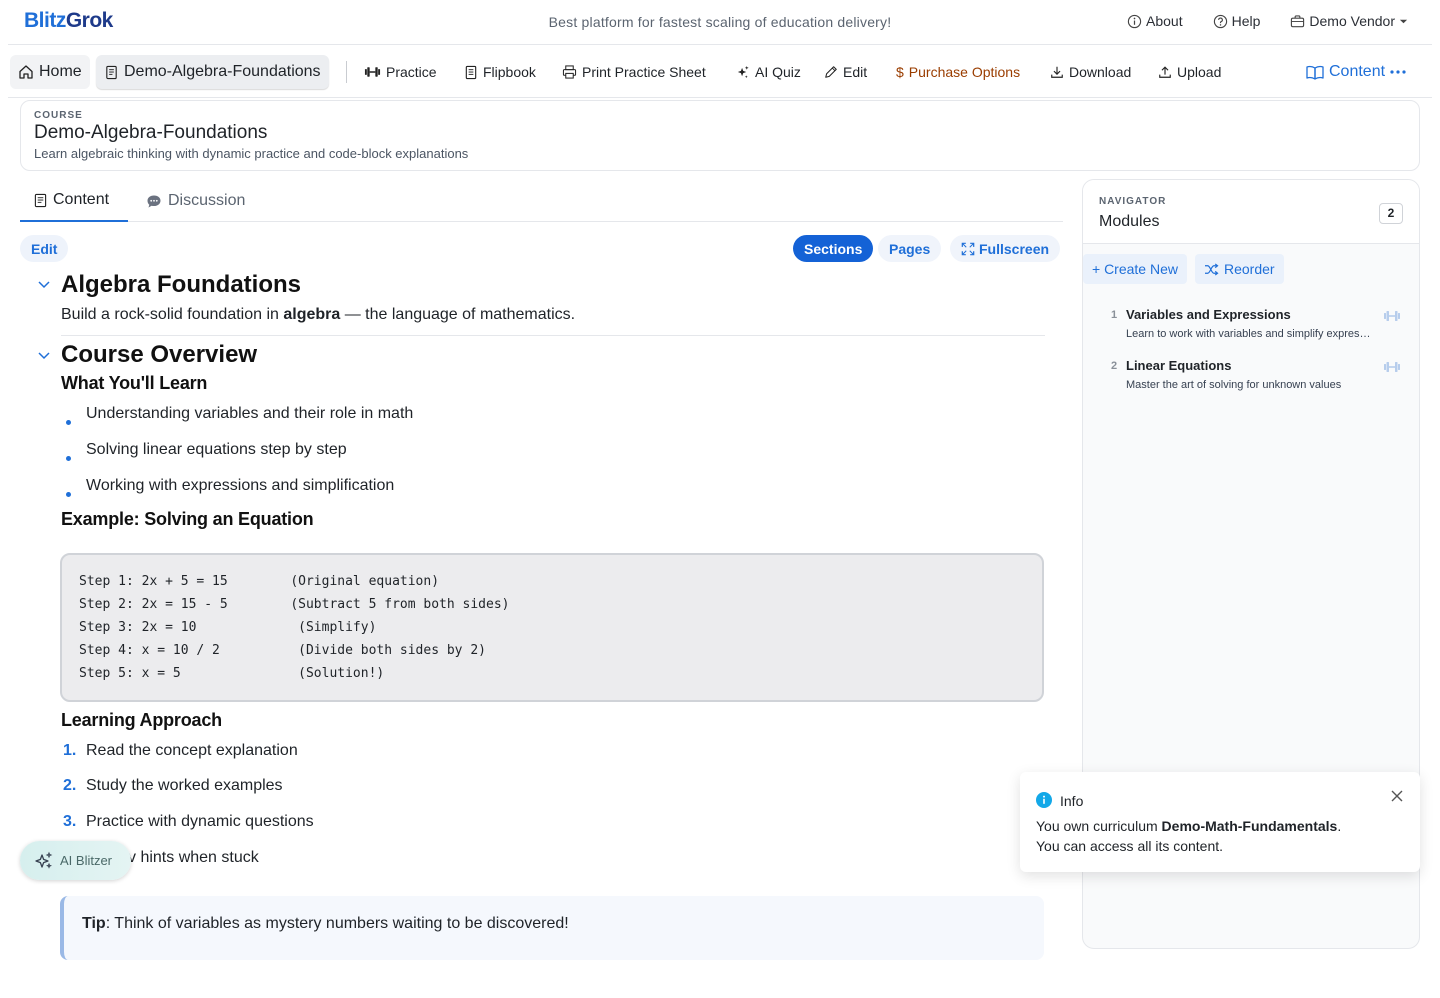 This screenshot has height=998, width=1440. What do you see at coordinates (831, 72) in the screenshot?
I see `pencil-icon` at bounding box center [831, 72].